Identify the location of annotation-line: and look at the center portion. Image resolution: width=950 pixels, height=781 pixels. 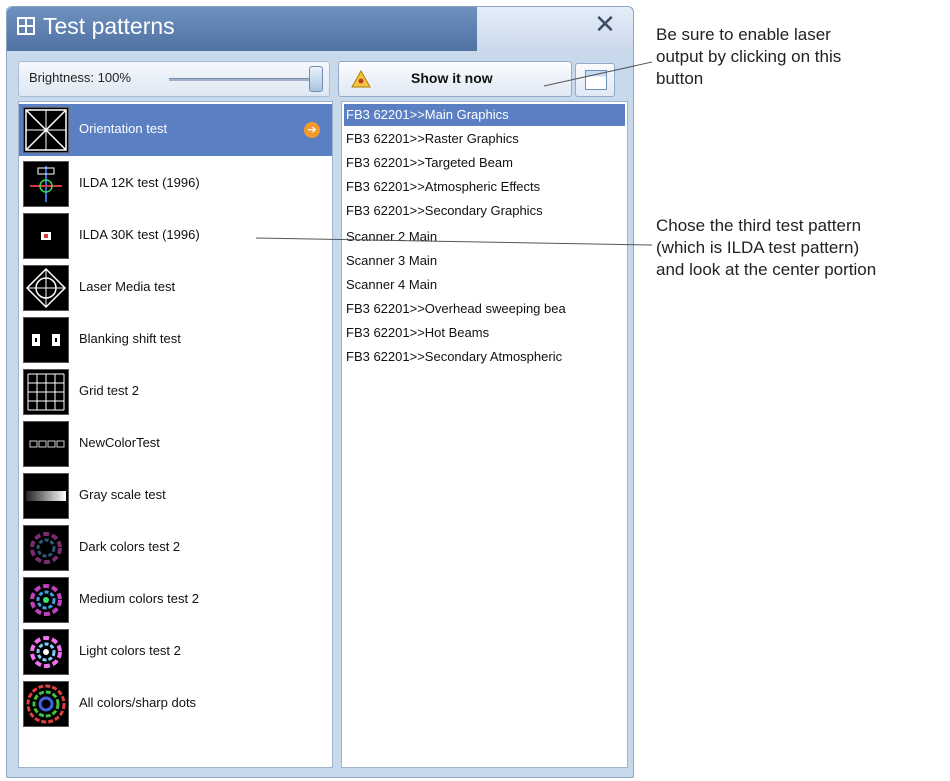
(766, 269).